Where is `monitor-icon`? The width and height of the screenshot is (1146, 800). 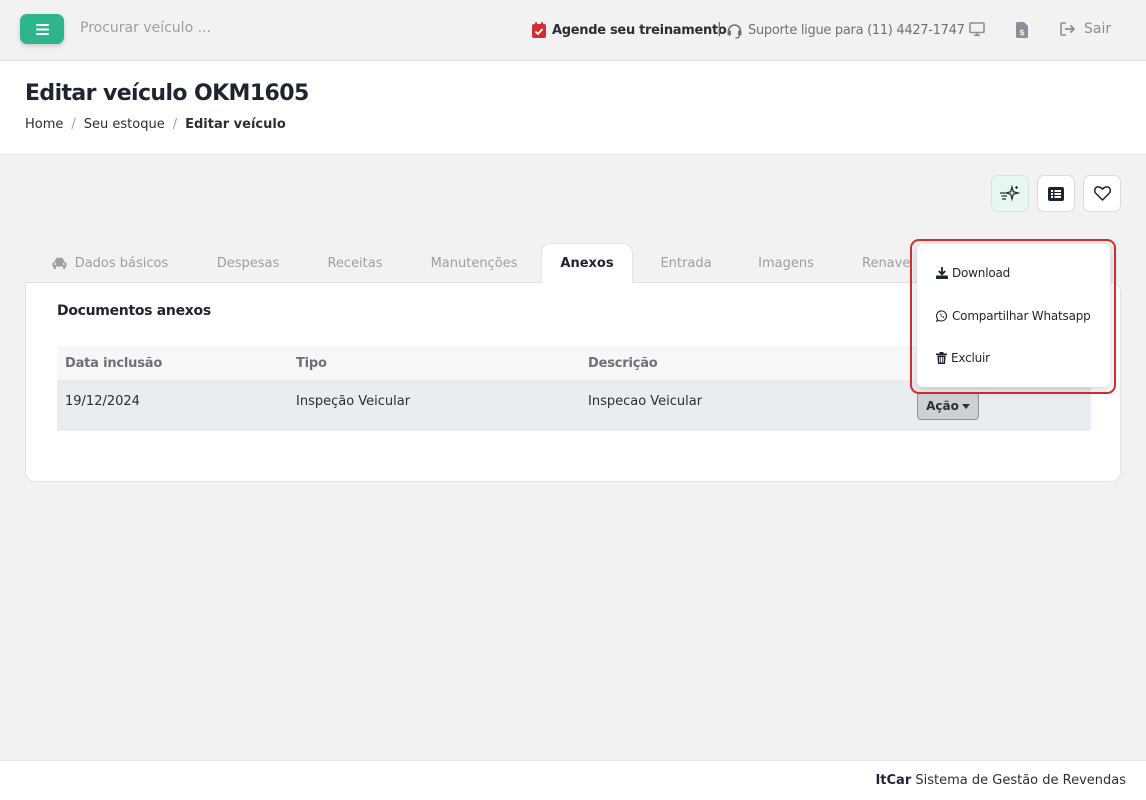
monitor-icon is located at coordinates (977, 29).